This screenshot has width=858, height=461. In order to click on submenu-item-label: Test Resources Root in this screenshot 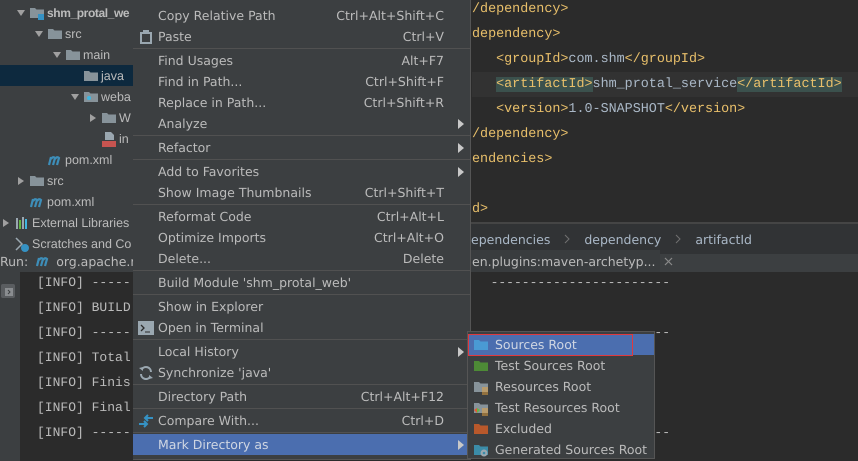, I will do `click(557, 407)`.